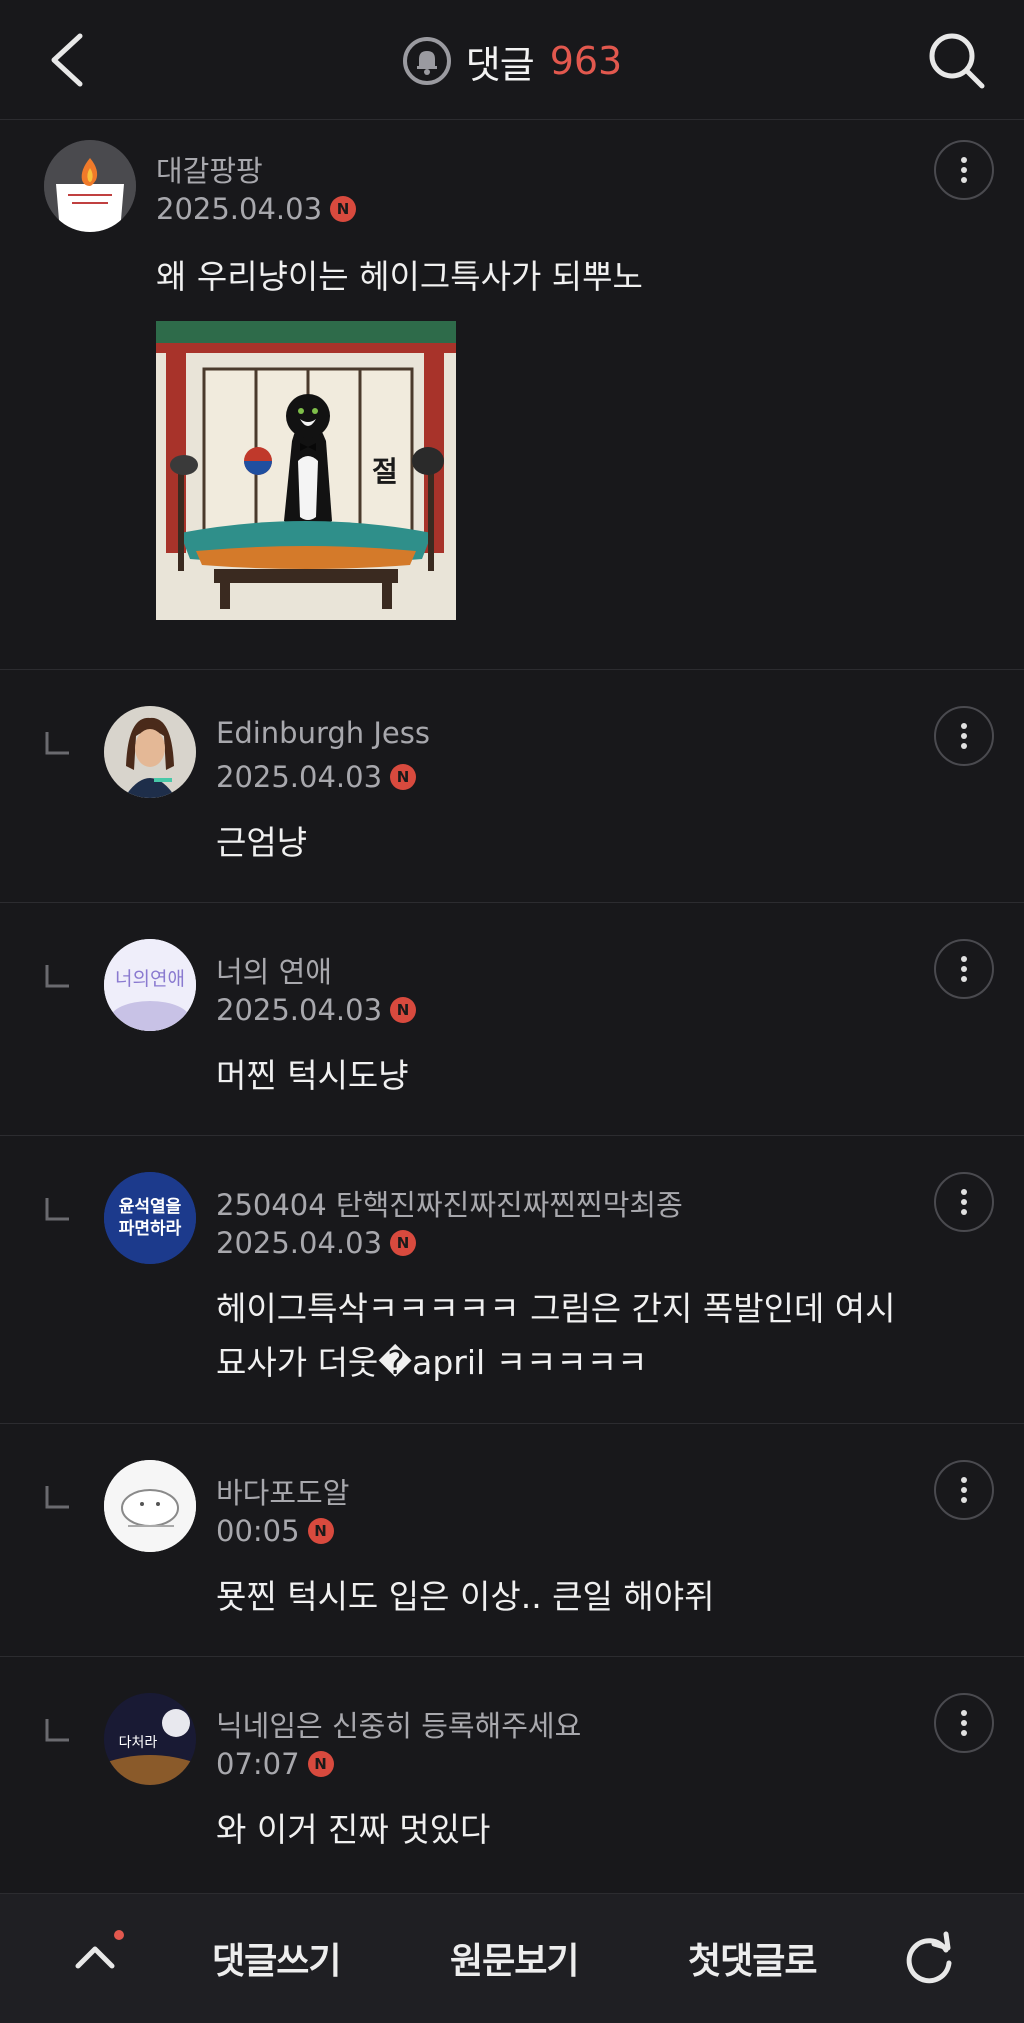 The width and height of the screenshot is (1024, 2023). What do you see at coordinates (512, 786) in the screenshot?
I see `comment-item: Edinburgh Jess 2025.04.03 N 근엄냥` at bounding box center [512, 786].